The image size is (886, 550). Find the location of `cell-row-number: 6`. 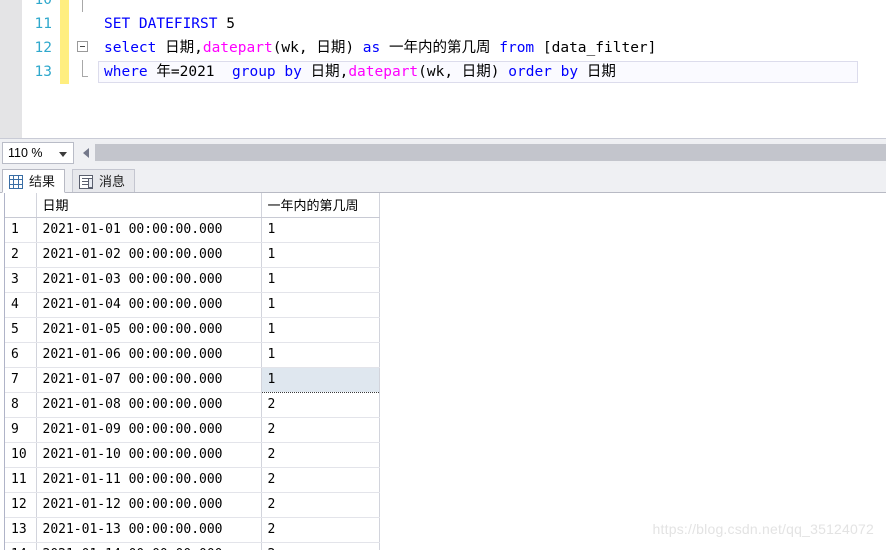

cell-row-number: 6 is located at coordinates (21, 355).